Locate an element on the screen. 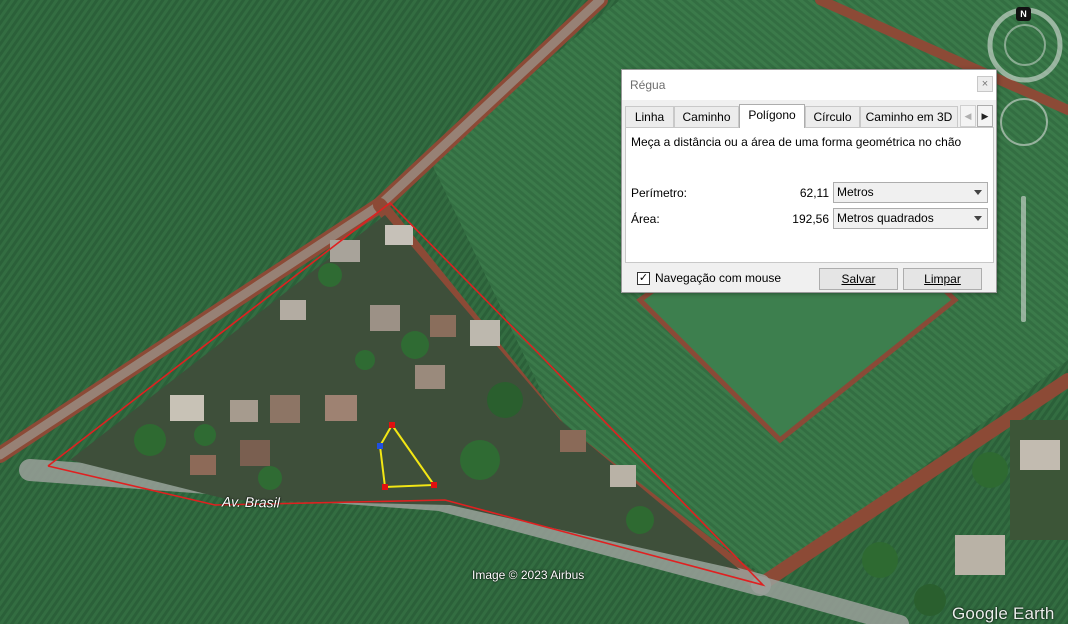 The height and width of the screenshot is (624, 1068). area-unit-value: Metros quadrados is located at coordinates (885, 218).